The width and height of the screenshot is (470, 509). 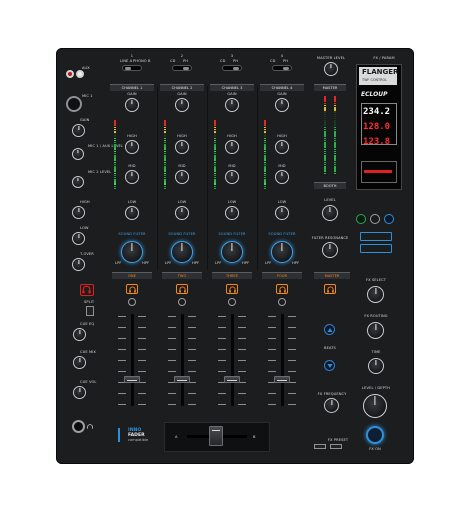 I want to click on mic-level-knob, so click(x=78, y=154).